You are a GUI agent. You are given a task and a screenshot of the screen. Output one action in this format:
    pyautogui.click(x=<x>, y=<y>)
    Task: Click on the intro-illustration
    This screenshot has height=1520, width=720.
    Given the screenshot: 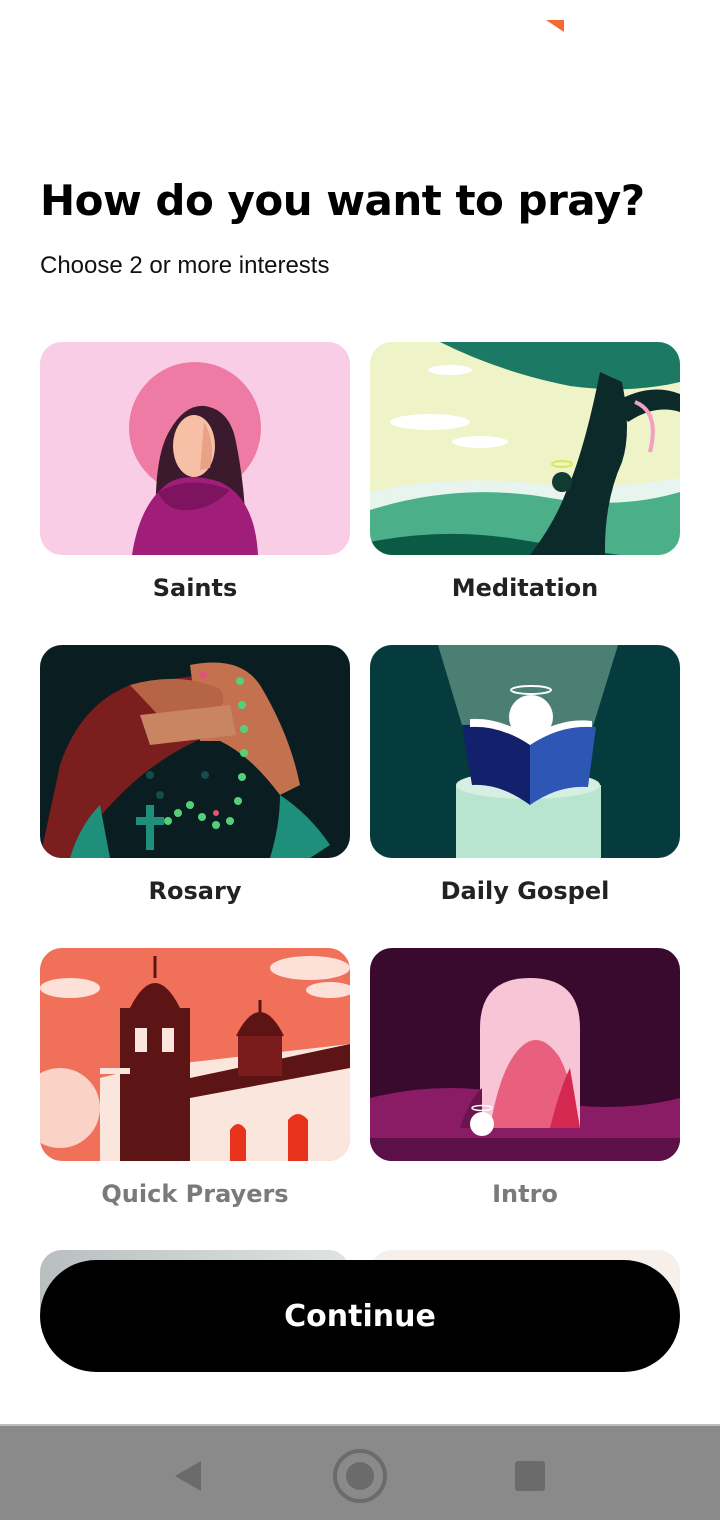 What is the action you would take?
    pyautogui.click(x=525, y=1054)
    